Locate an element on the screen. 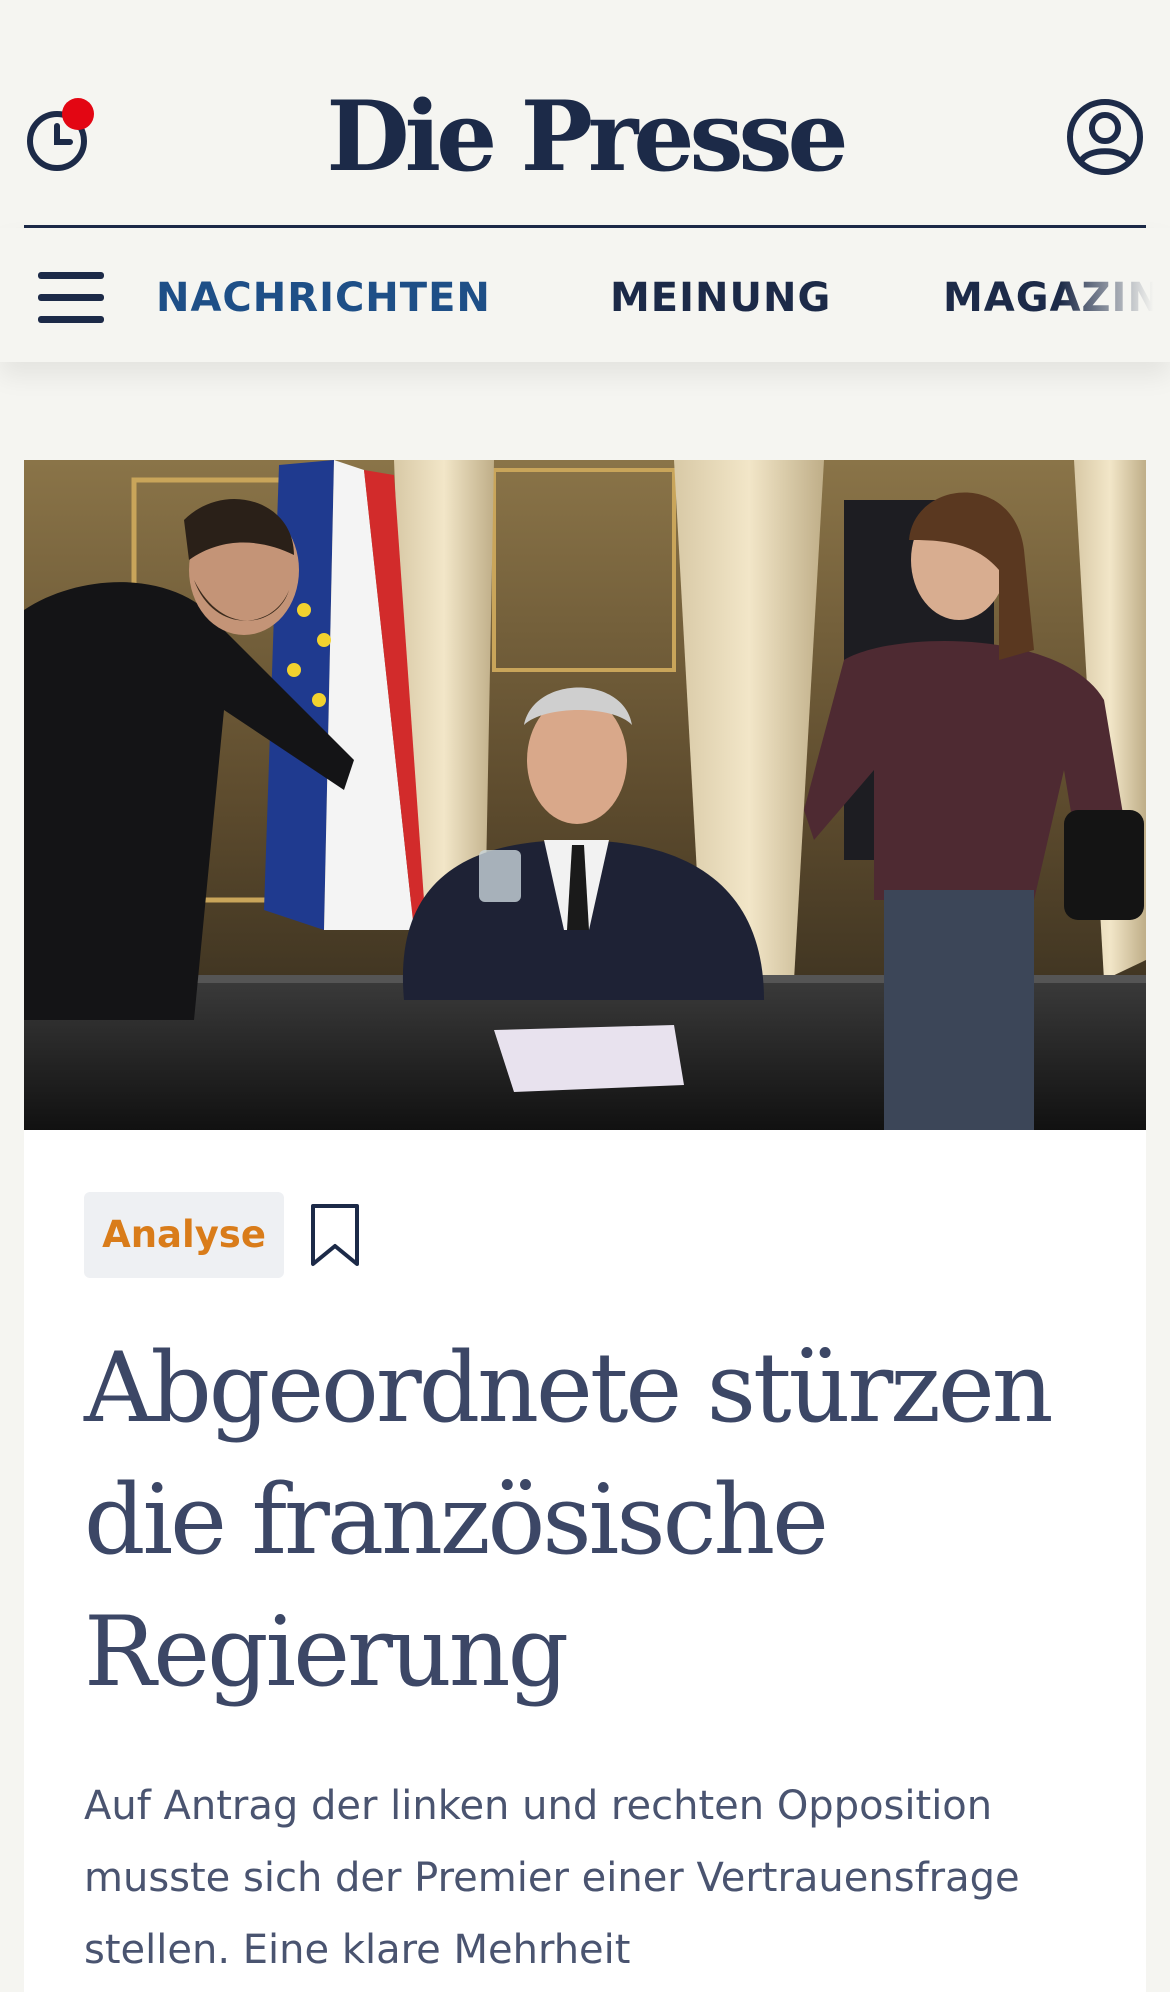  nav-scroll-fade is located at coordinates (1115, 295).